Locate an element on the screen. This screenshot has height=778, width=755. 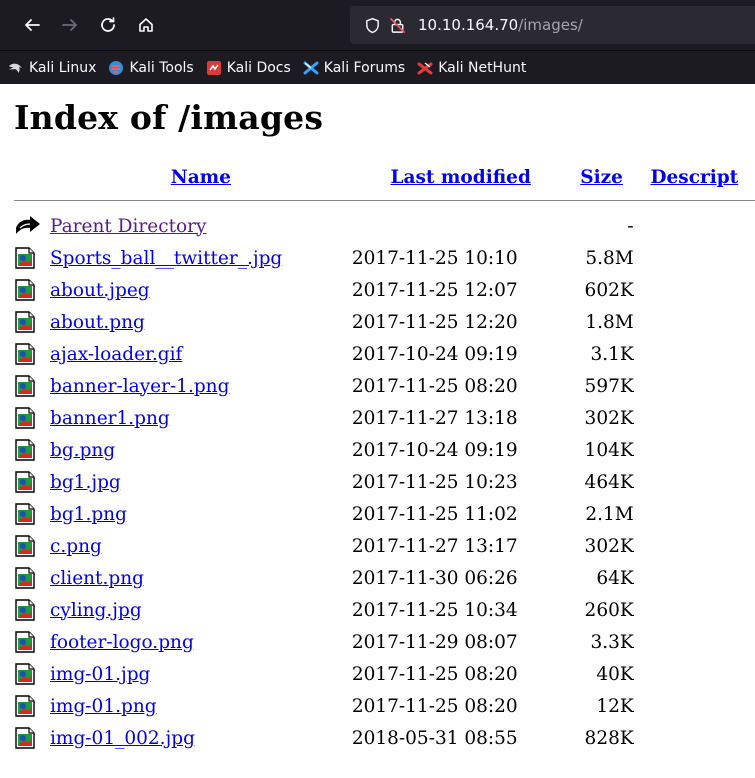
file-row: c.png 2017-11-27 13:17 302K is located at coordinates (384, 546).